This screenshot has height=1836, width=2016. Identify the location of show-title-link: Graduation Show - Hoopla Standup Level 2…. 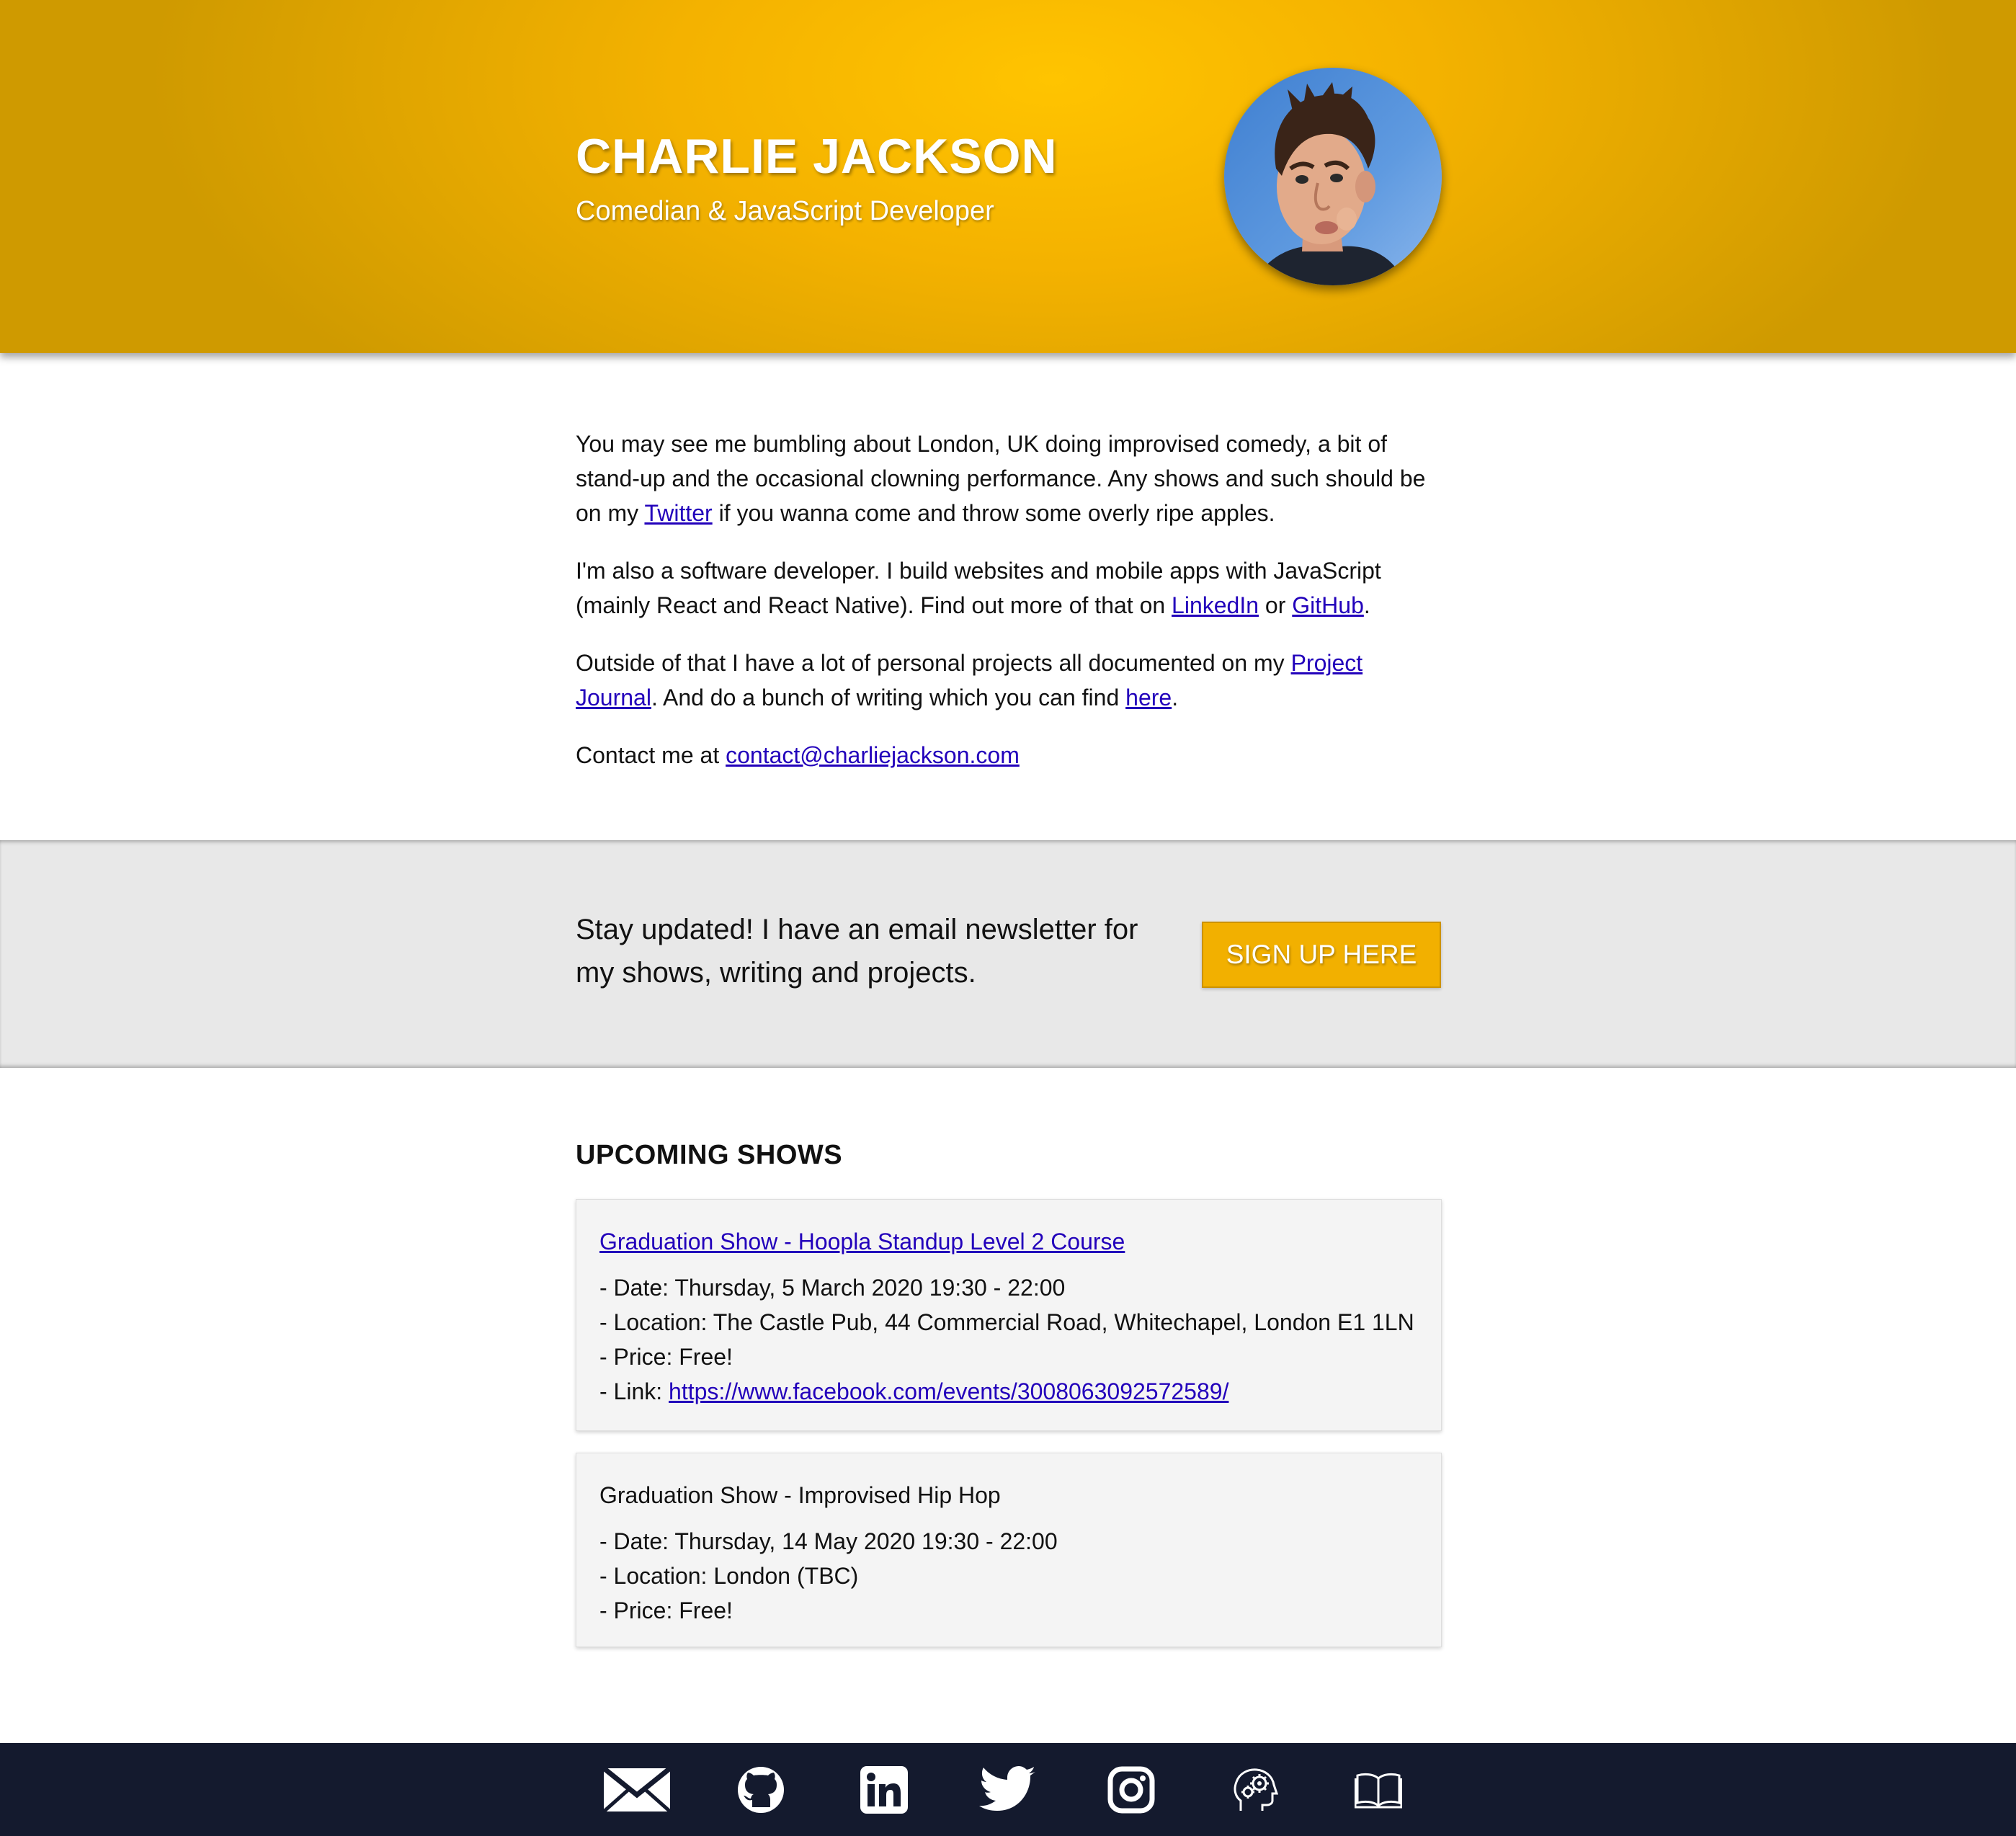
(862, 1241).